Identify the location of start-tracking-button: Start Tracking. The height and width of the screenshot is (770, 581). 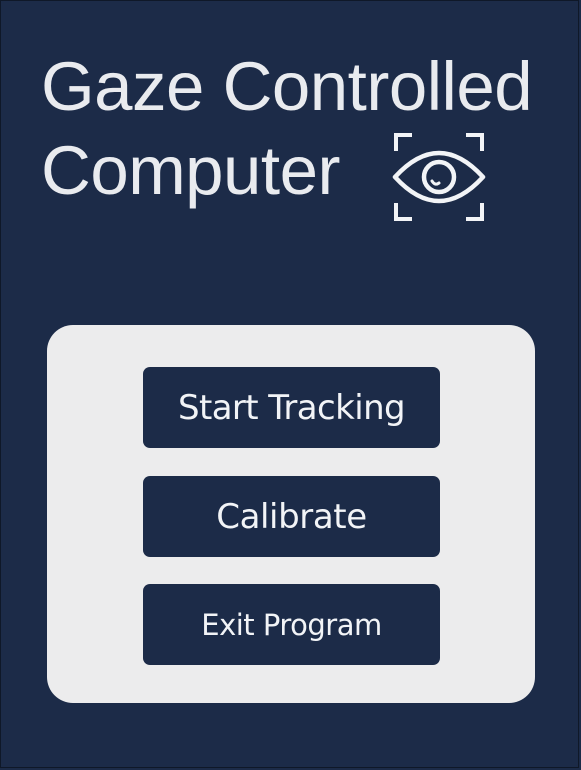
(291, 407).